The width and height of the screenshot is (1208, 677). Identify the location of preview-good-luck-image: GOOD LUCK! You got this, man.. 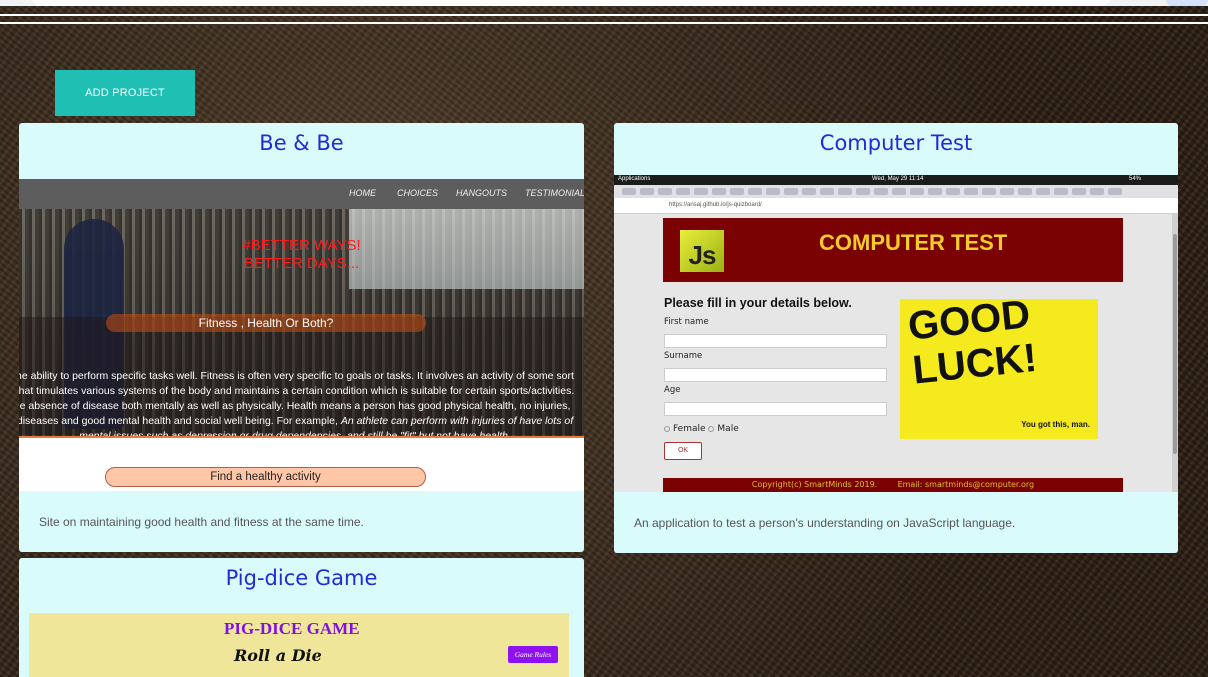
(999, 365).